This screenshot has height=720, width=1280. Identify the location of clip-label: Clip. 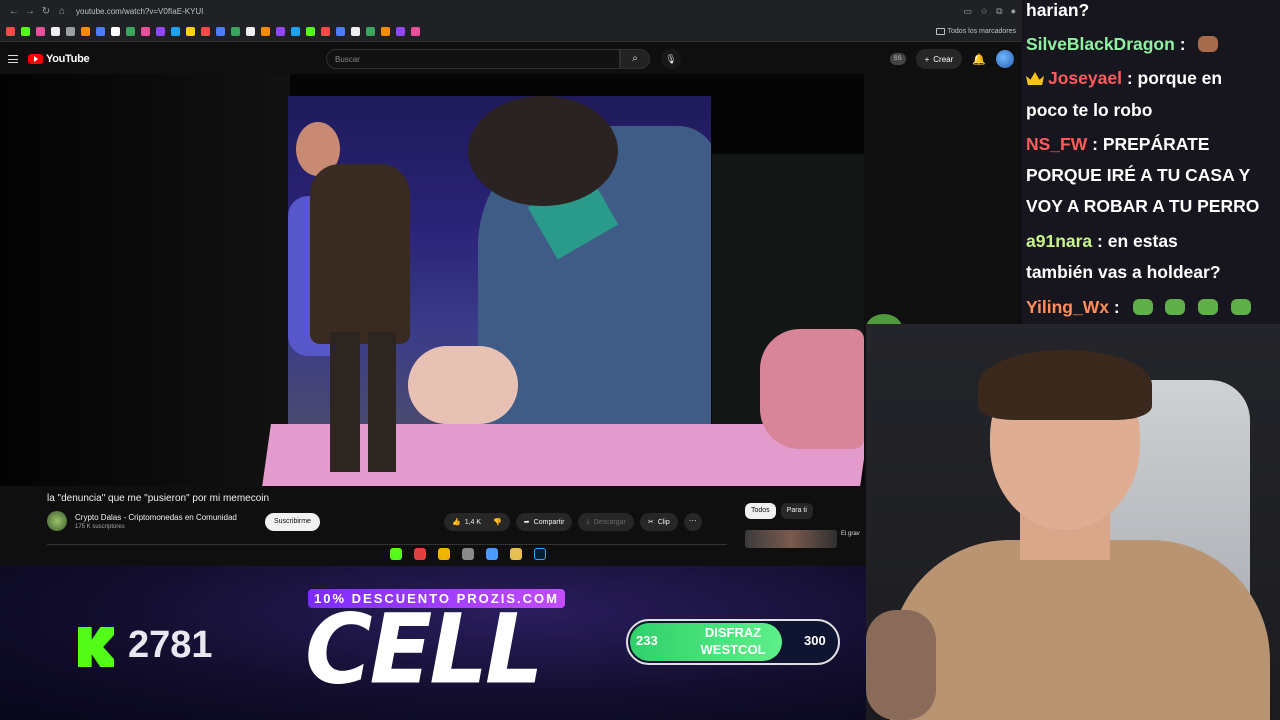
(663, 522).